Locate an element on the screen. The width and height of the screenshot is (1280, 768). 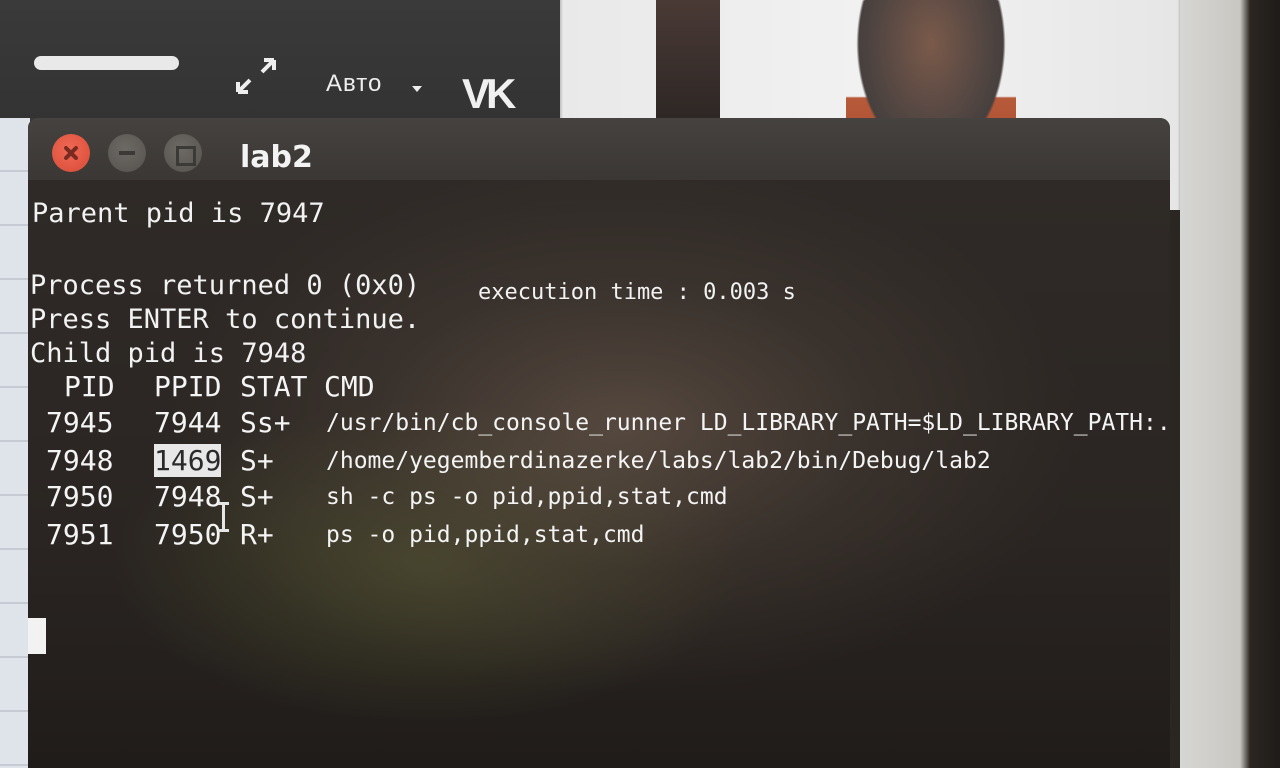
terminal-line: execution time : 0.003 s is located at coordinates (637, 292).